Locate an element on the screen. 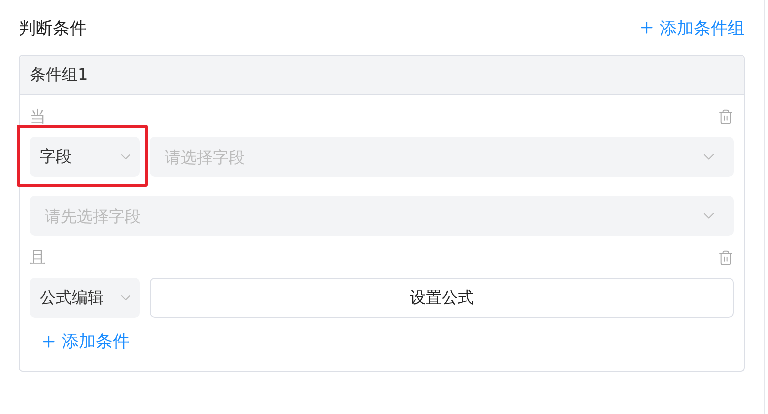 The width and height of the screenshot is (768, 414). value-select: 请先选择字段 is located at coordinates (382, 216).